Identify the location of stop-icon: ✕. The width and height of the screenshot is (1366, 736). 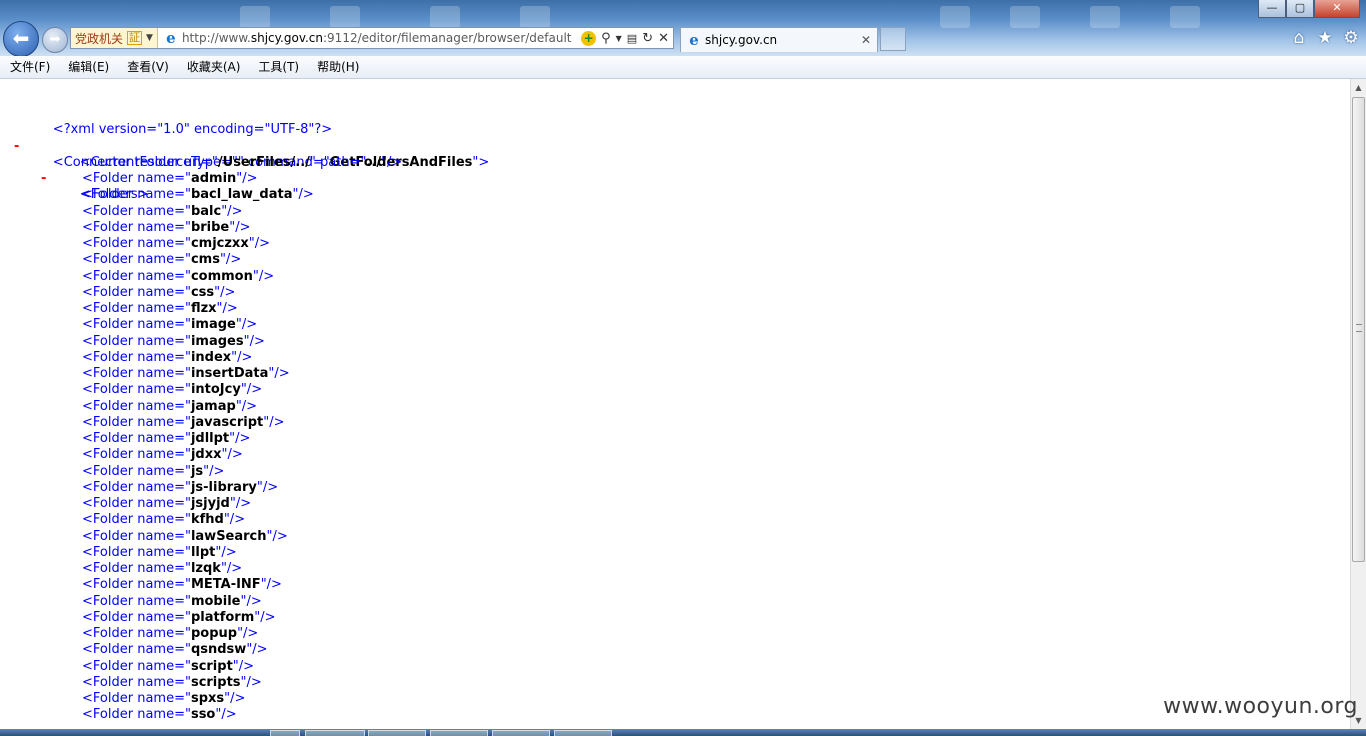
(663, 38).